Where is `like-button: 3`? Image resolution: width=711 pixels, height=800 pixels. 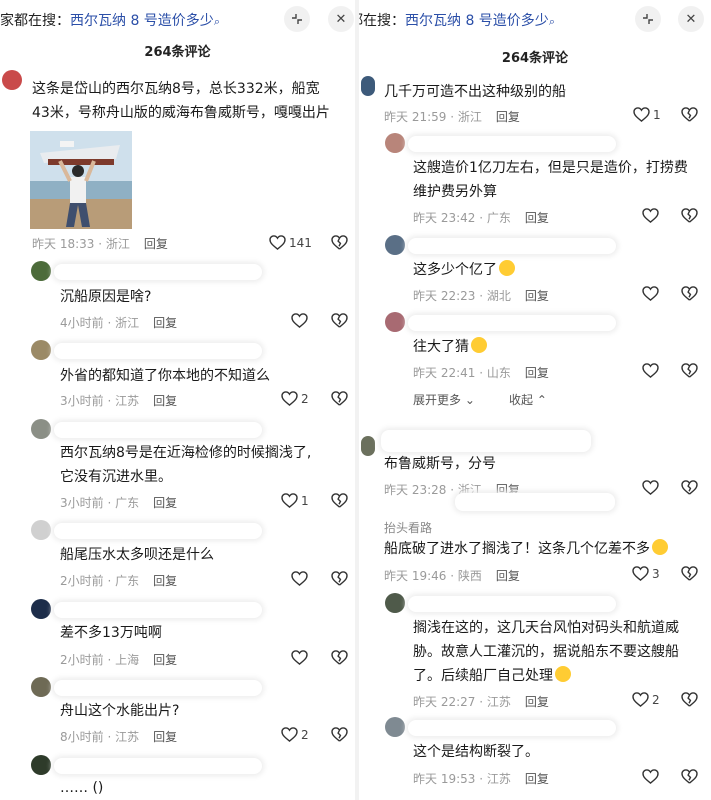
like-button: 3 is located at coordinates (646, 573).